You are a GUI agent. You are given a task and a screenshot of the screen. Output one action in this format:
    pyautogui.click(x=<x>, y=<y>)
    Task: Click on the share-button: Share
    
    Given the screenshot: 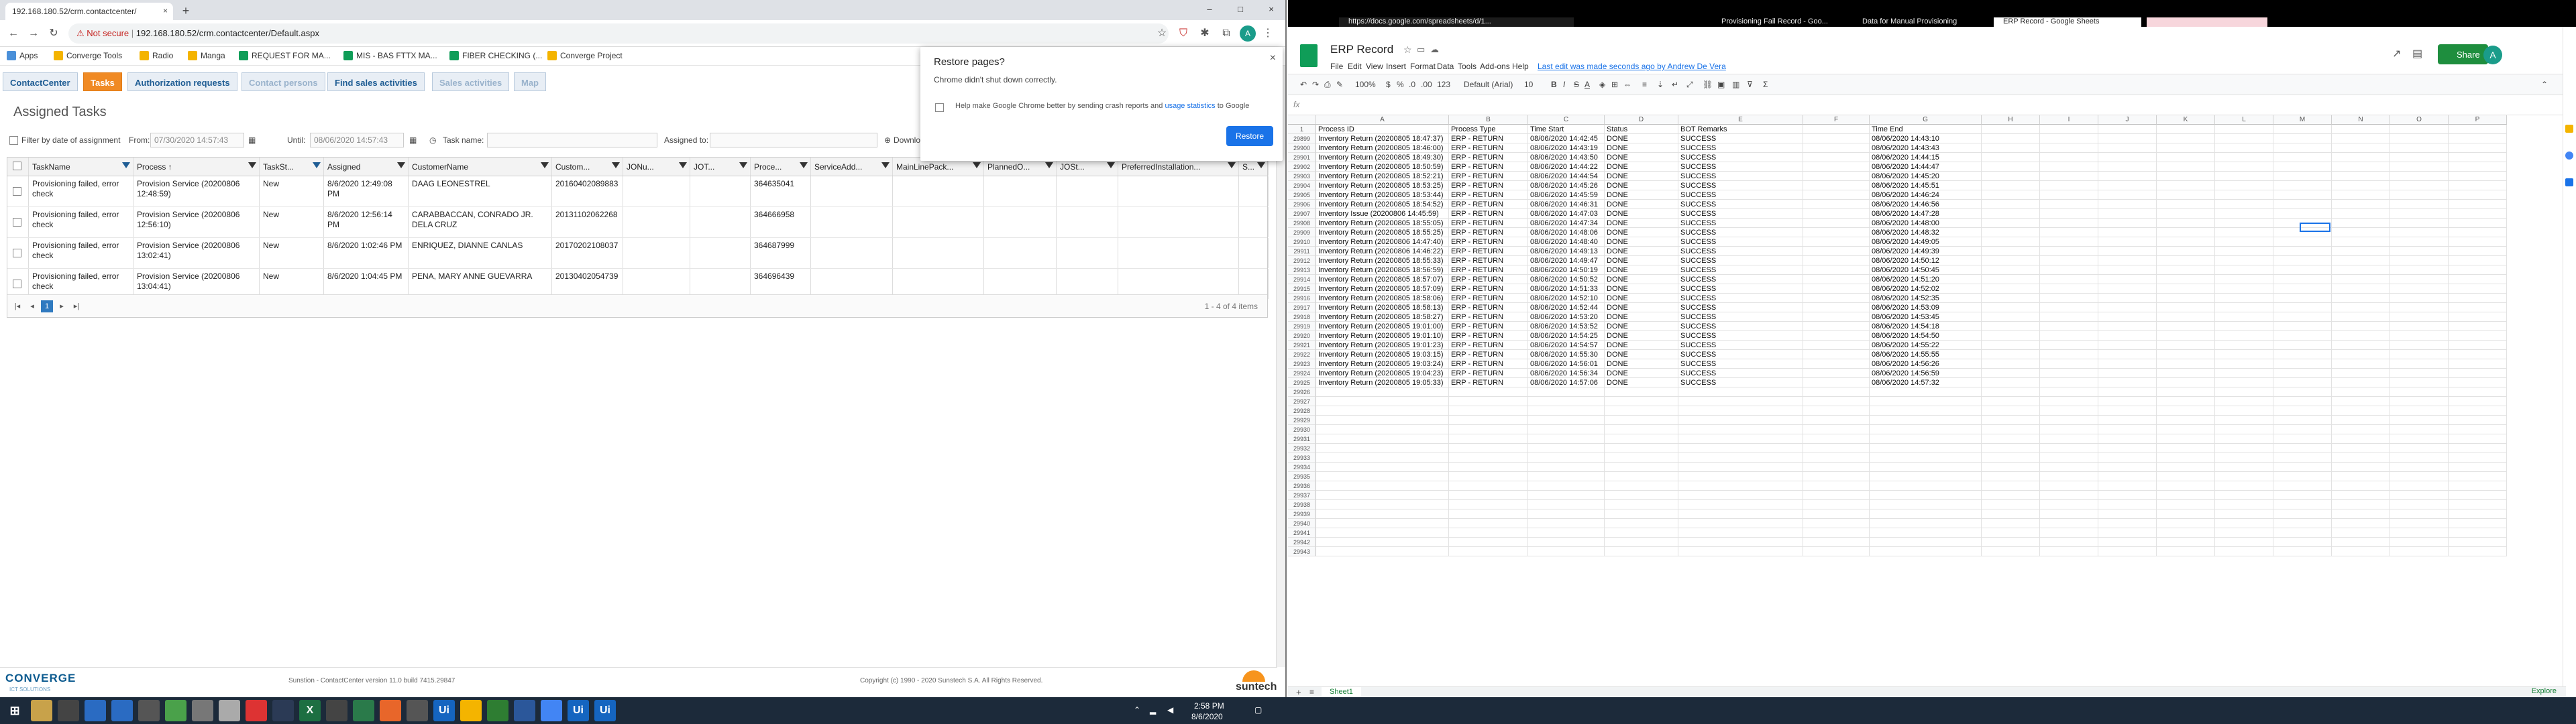 What is the action you would take?
    pyautogui.click(x=2463, y=54)
    